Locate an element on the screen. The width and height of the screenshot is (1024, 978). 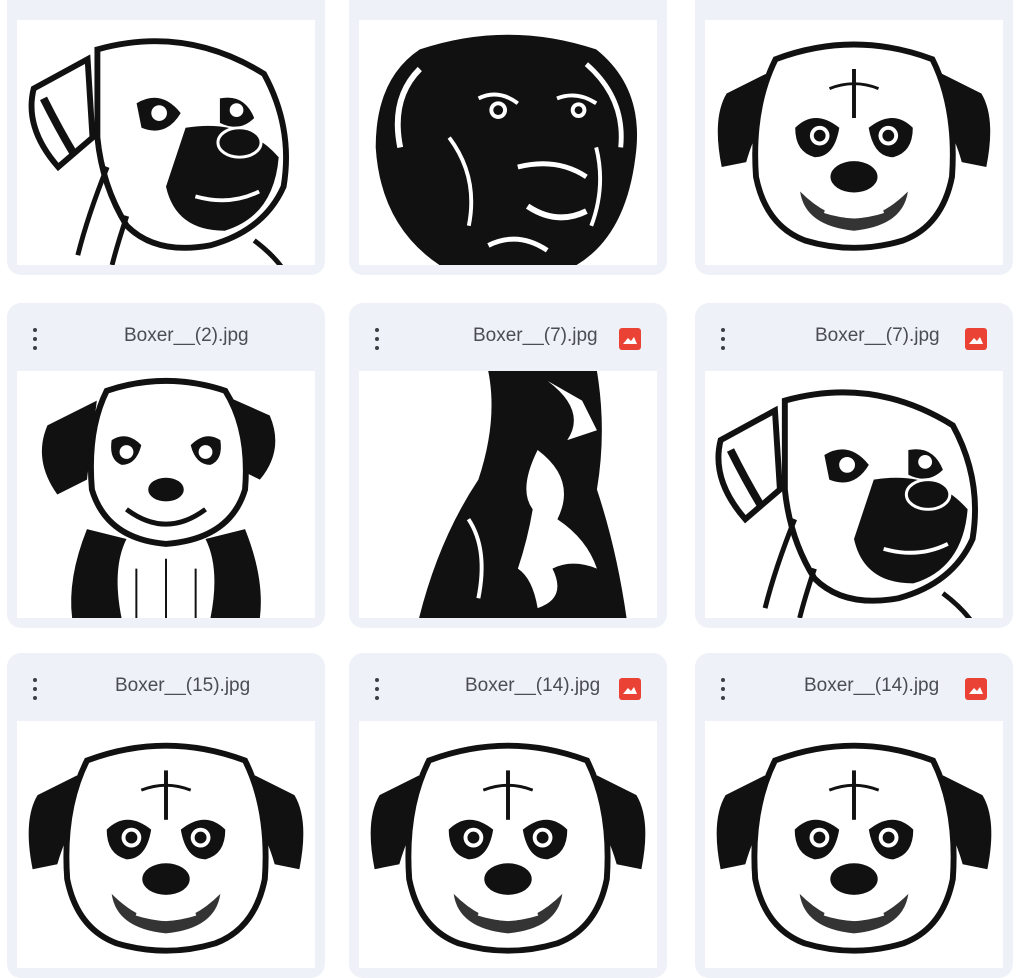
file-card-header: Boxer__(2).jpg is located at coordinates (166, 337).